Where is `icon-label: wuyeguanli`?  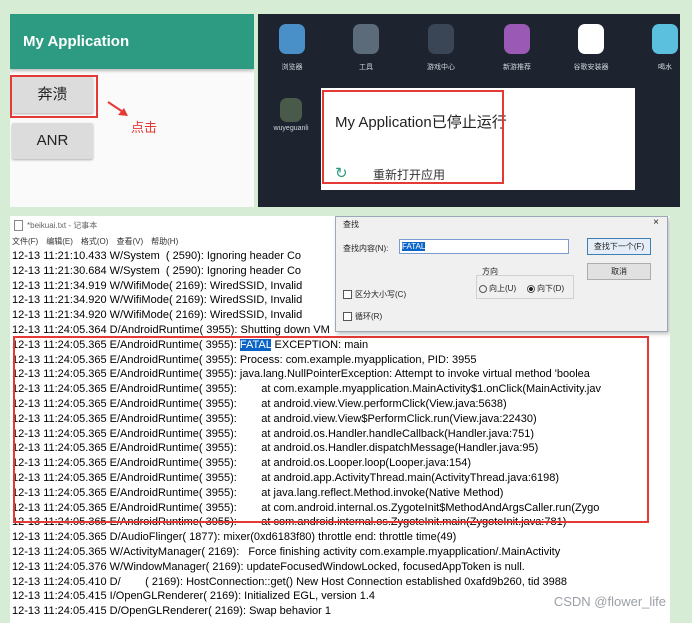 icon-label: wuyeguanli is located at coordinates (291, 128).